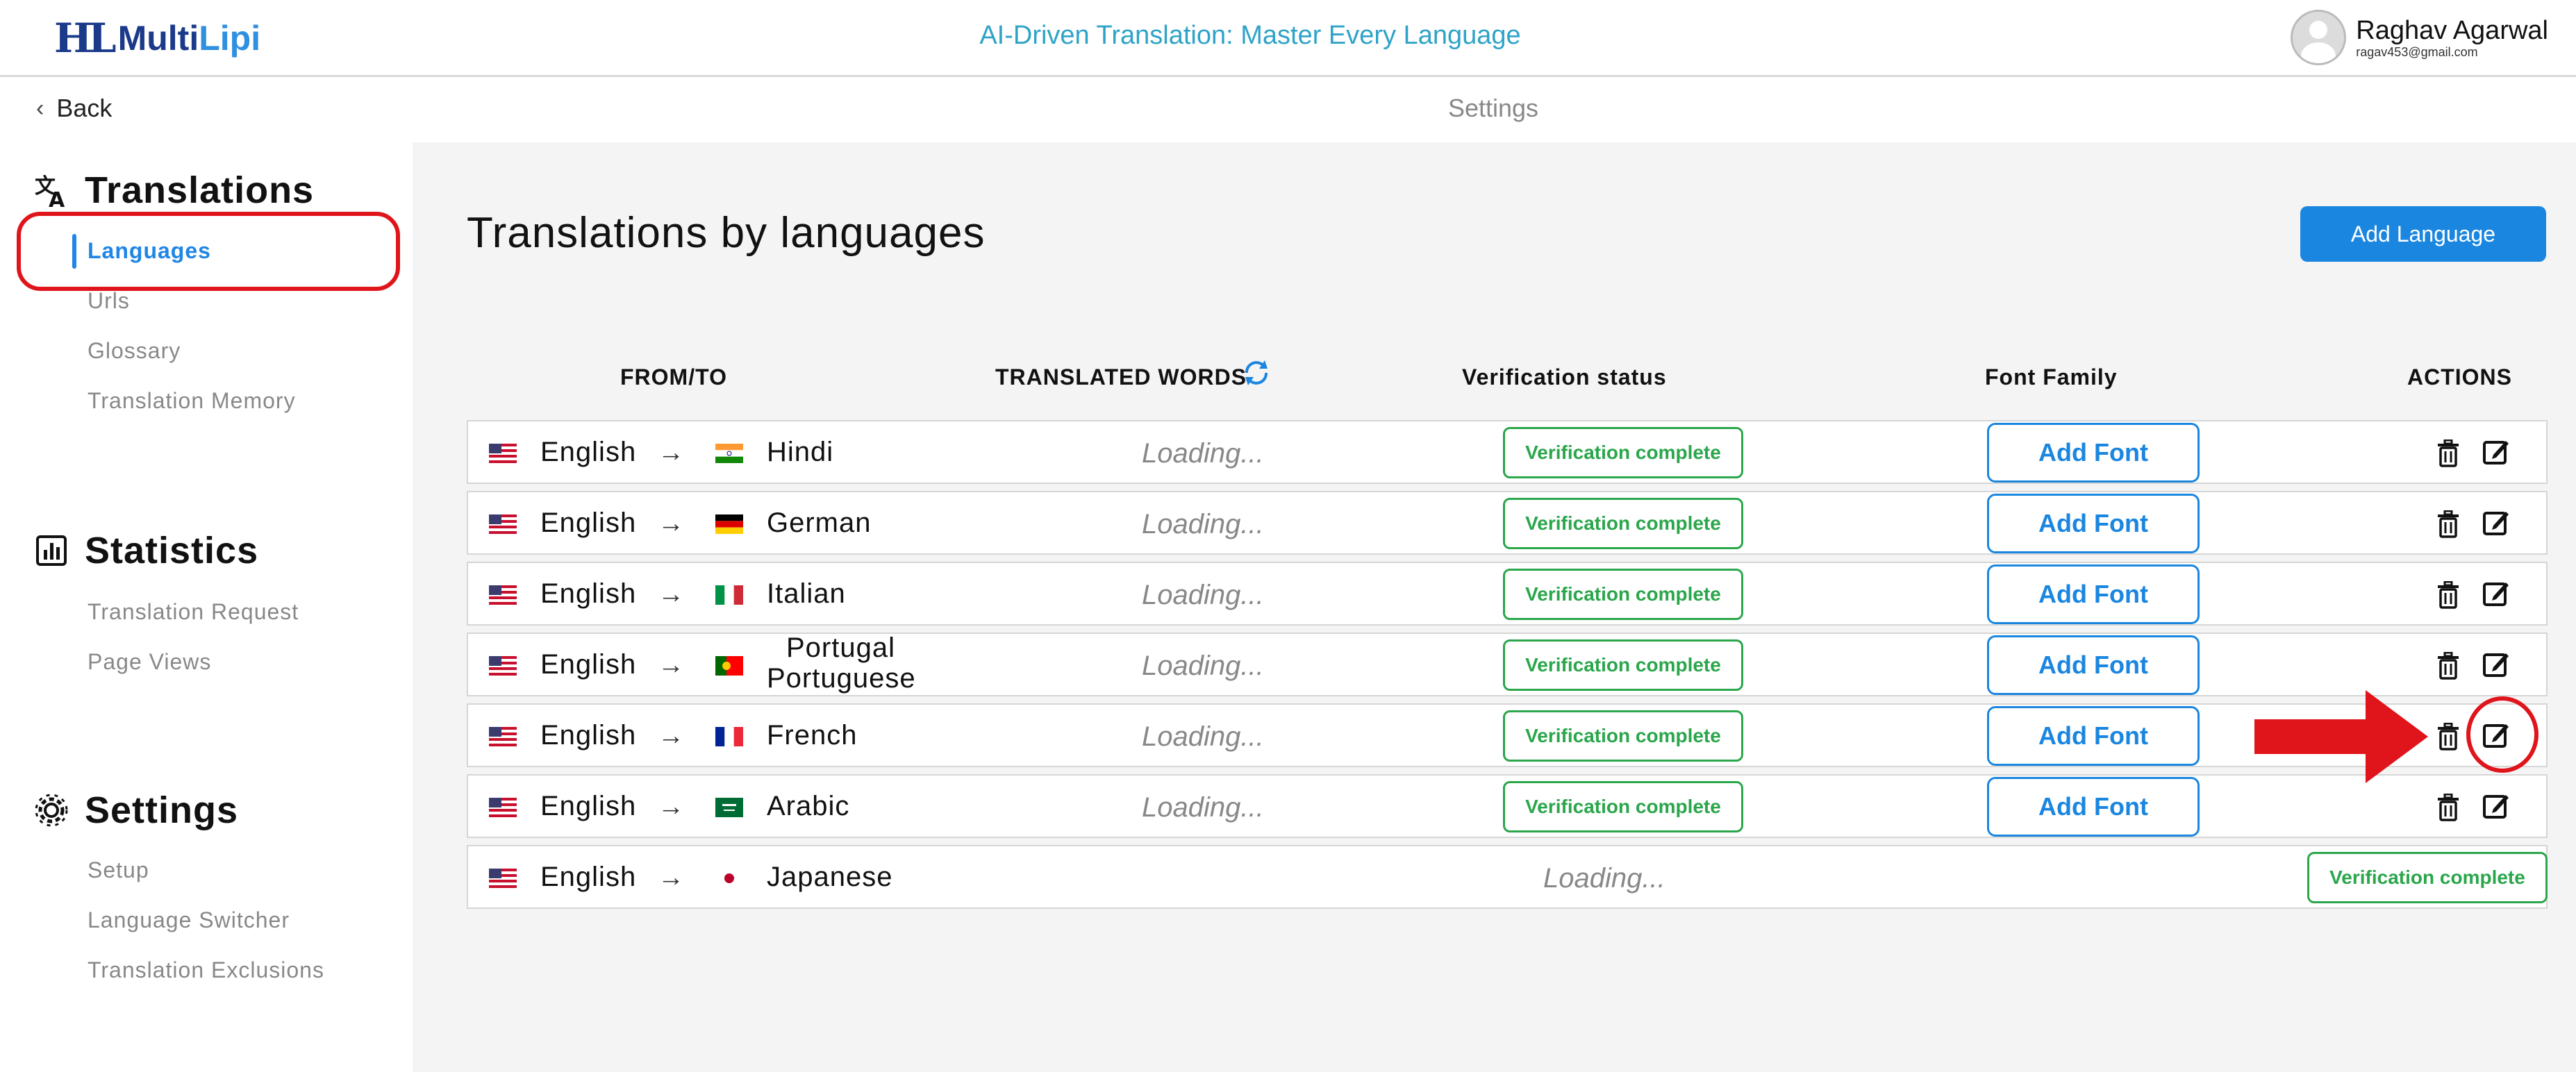  I want to click on saudi-flag-icon, so click(729, 807).